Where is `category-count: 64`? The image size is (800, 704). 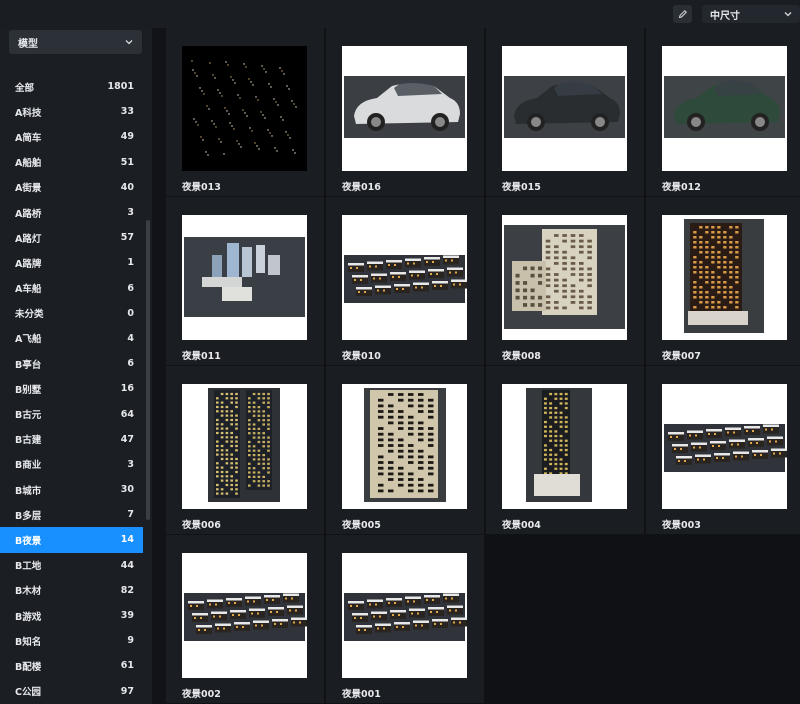
category-count: 64 is located at coordinates (127, 414).